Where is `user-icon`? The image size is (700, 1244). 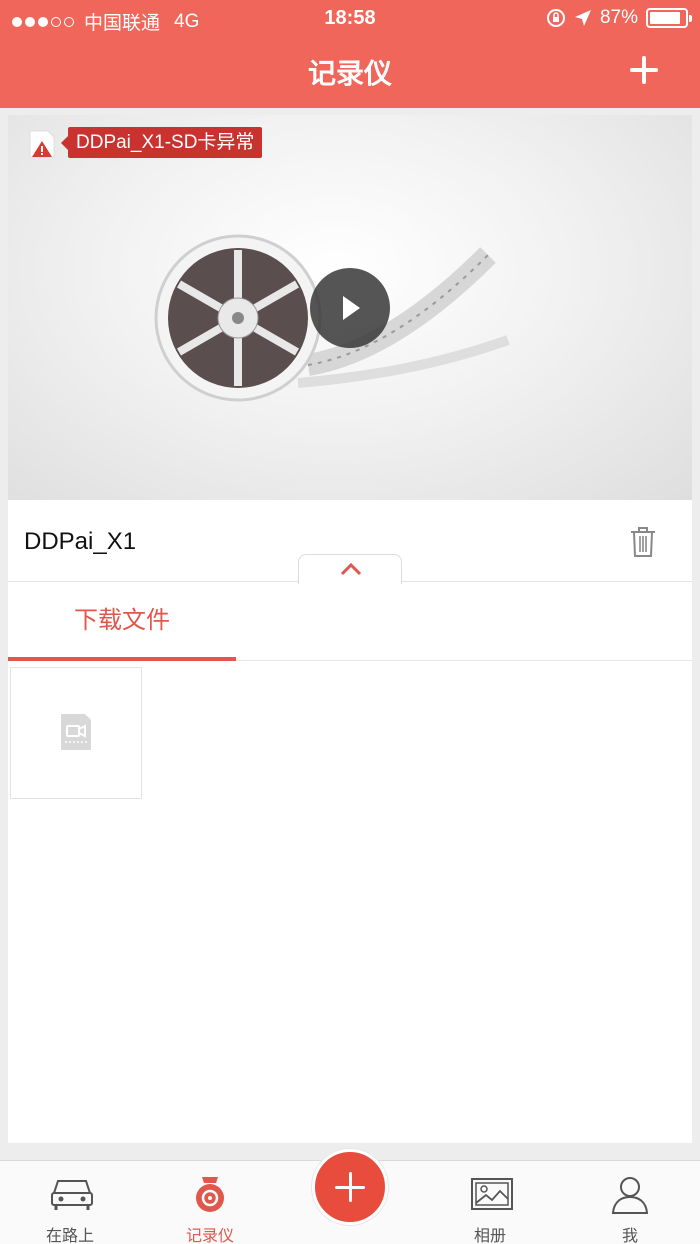 user-icon is located at coordinates (630, 1195).